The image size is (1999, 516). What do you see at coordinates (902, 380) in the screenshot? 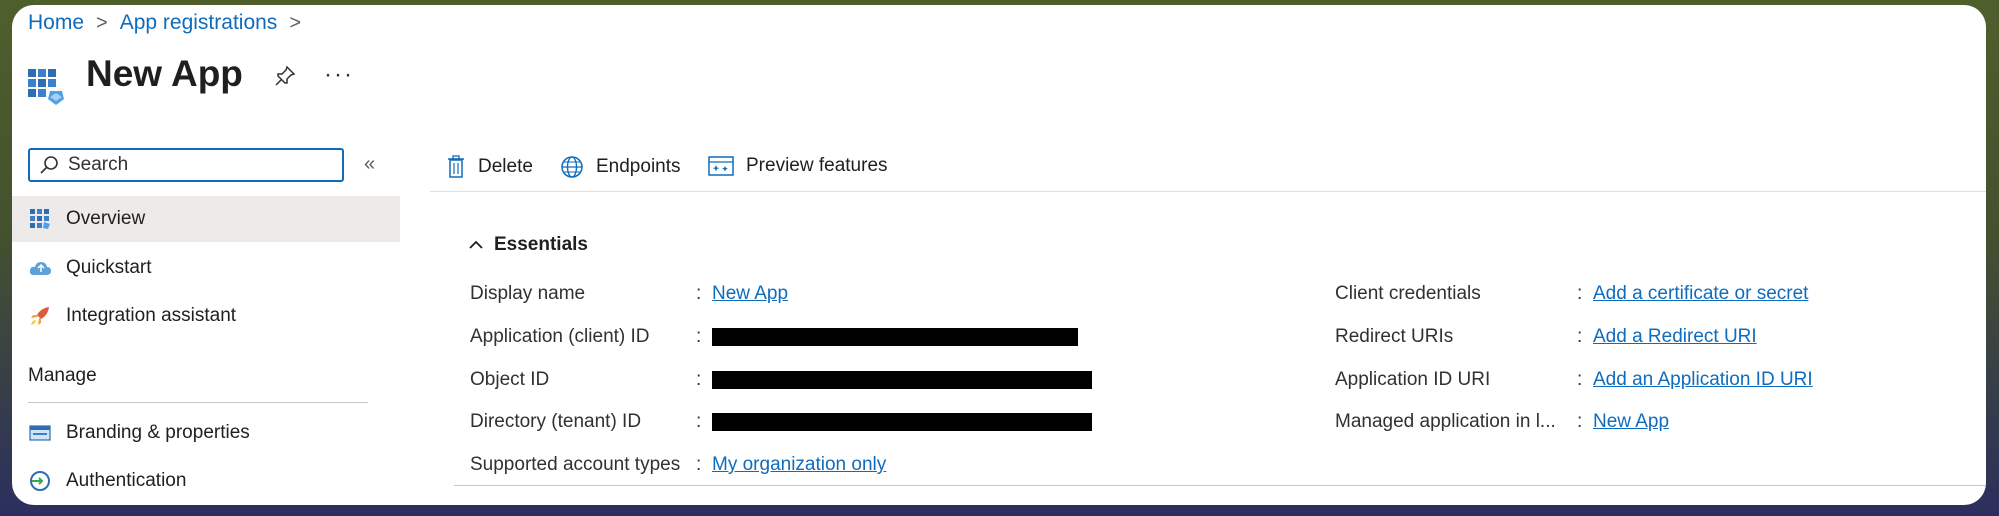
I see `redacted-object-id` at bounding box center [902, 380].